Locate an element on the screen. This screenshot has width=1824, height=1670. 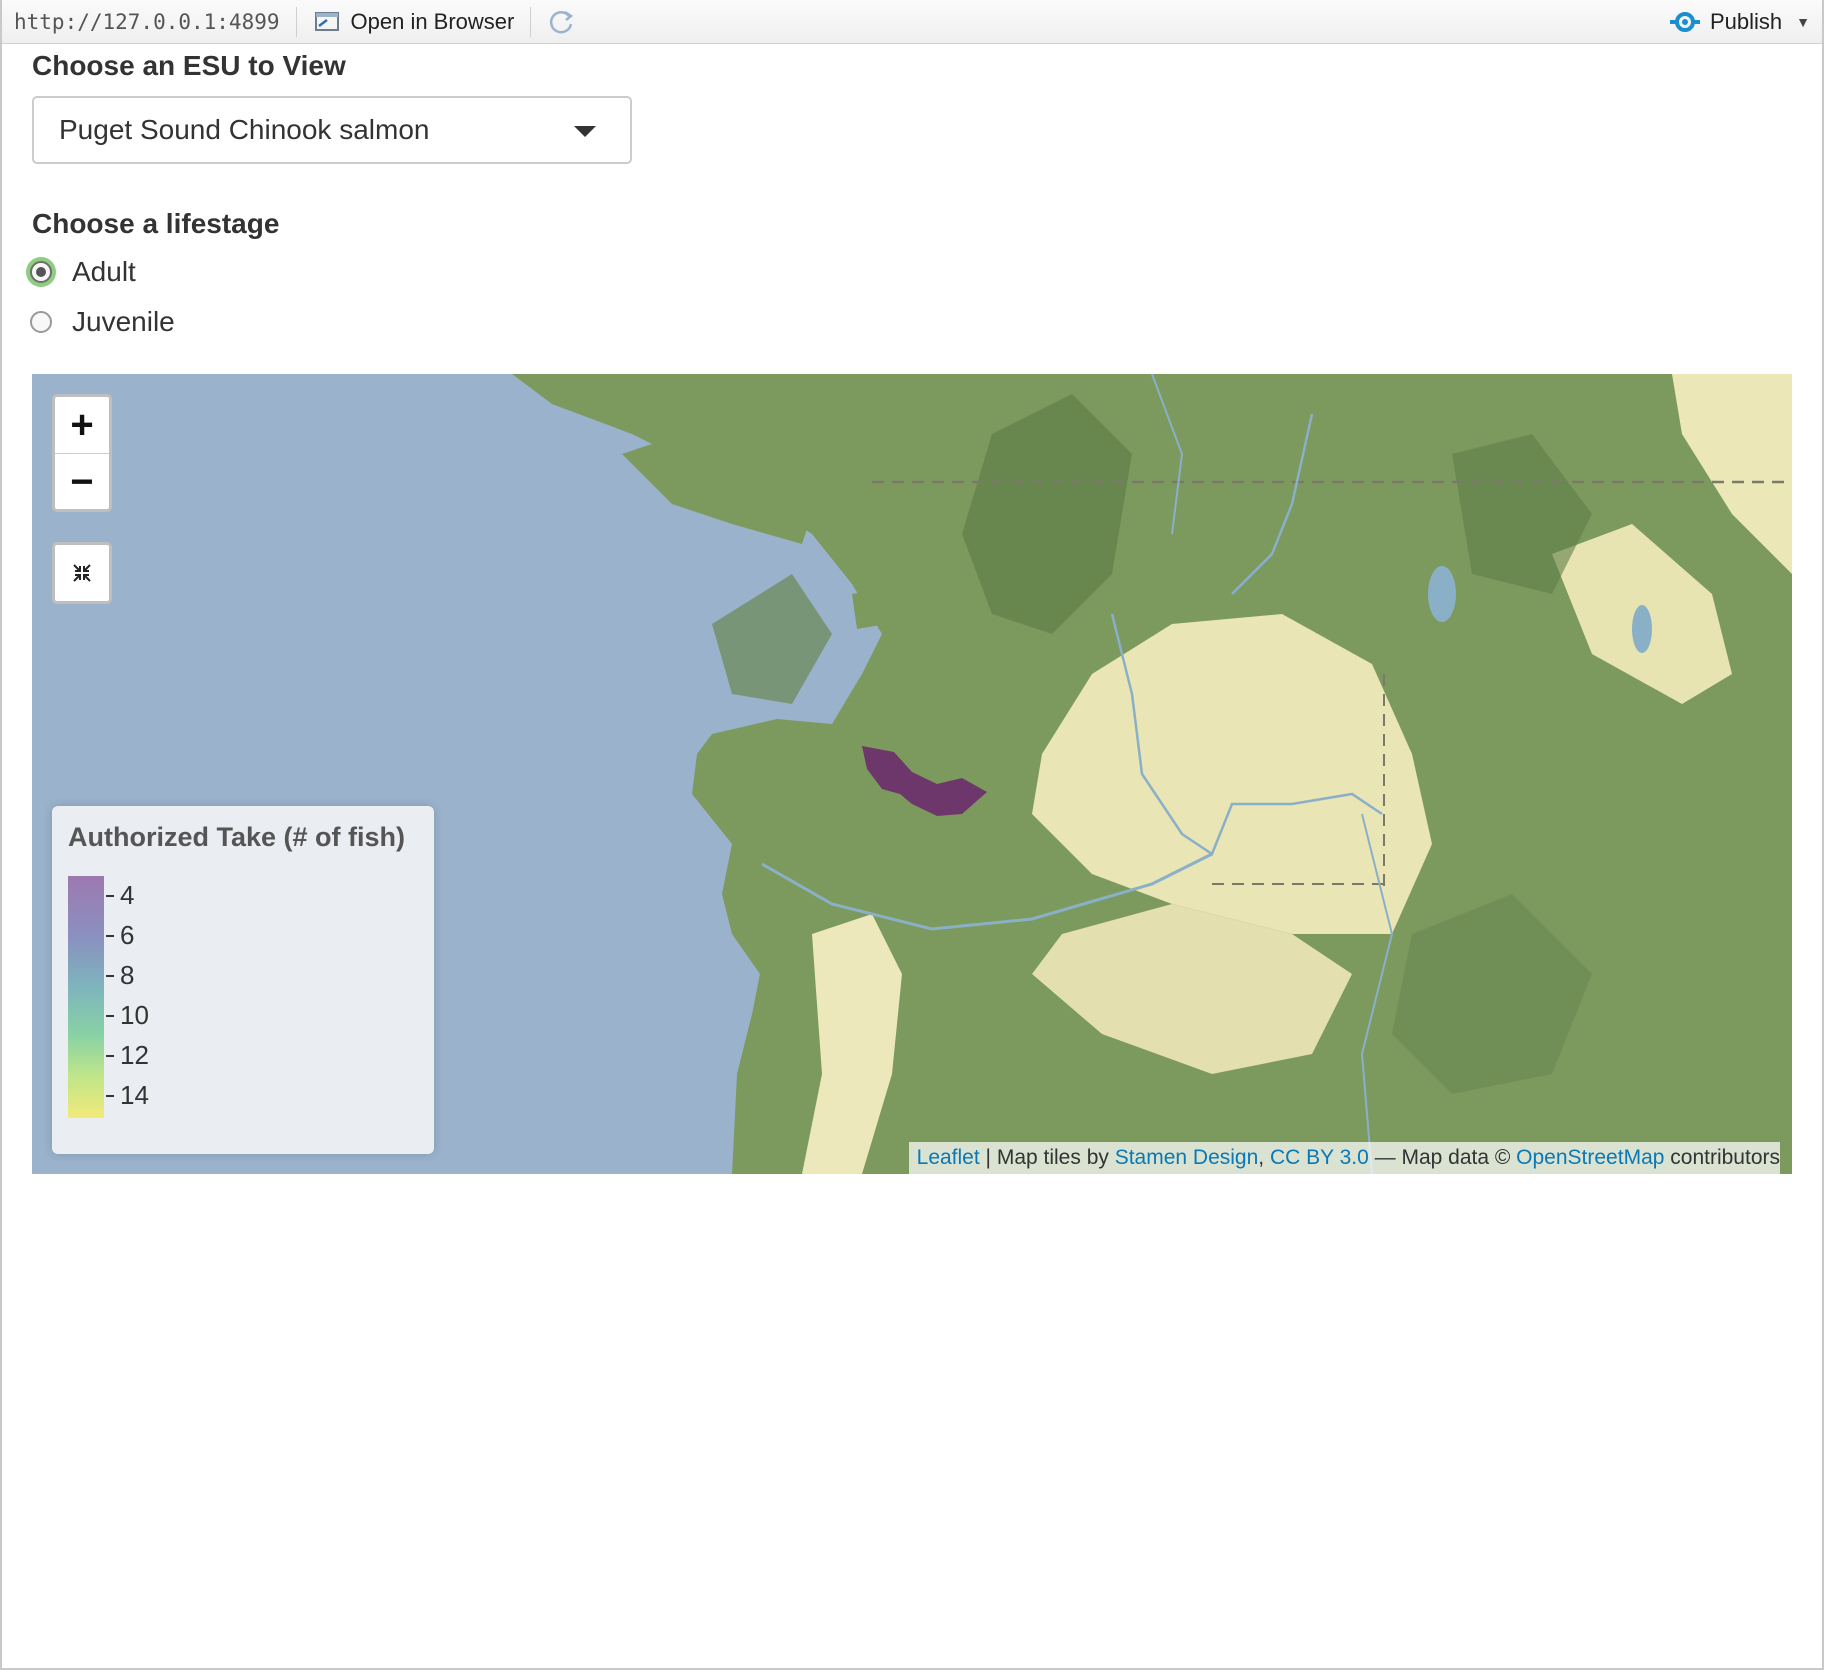
refresh-button is located at coordinates (562, 22).